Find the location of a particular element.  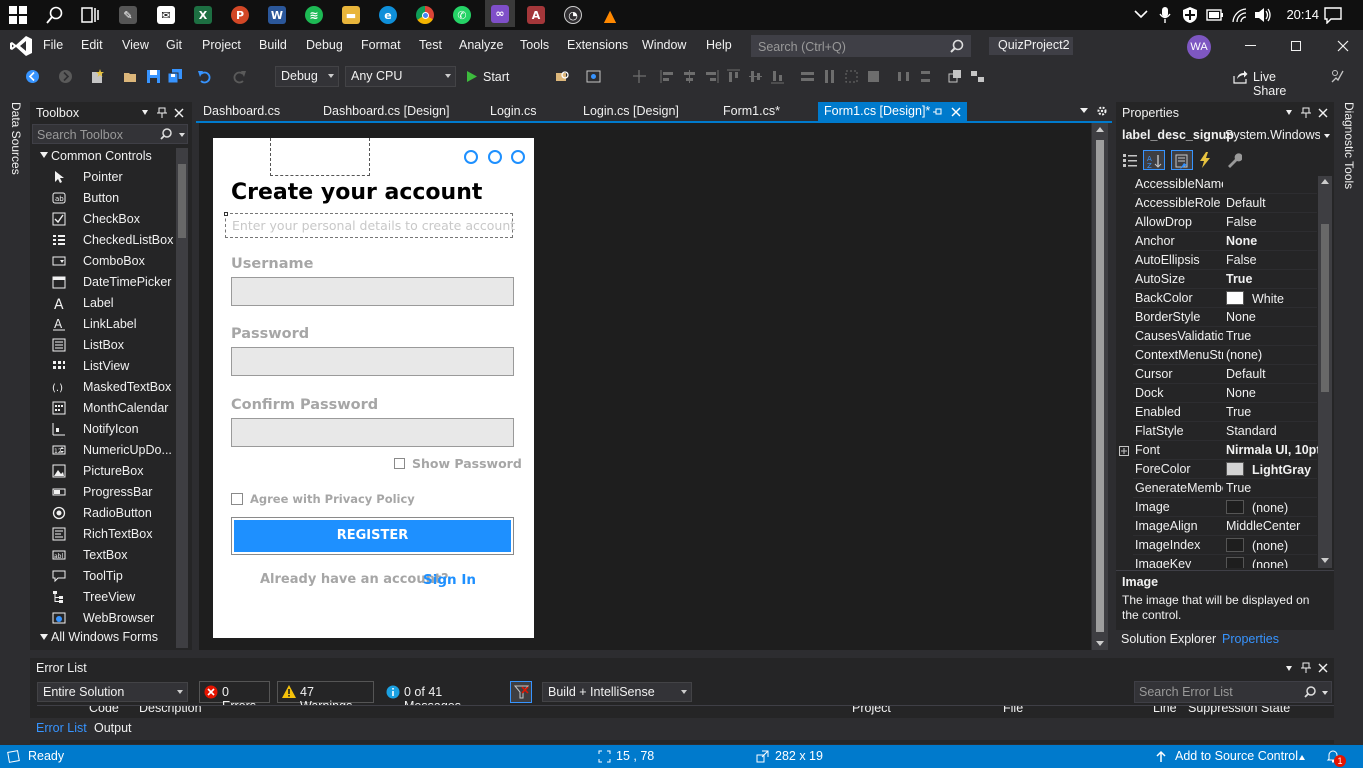

property-row: Enabled True is located at coordinates (1225, 412).